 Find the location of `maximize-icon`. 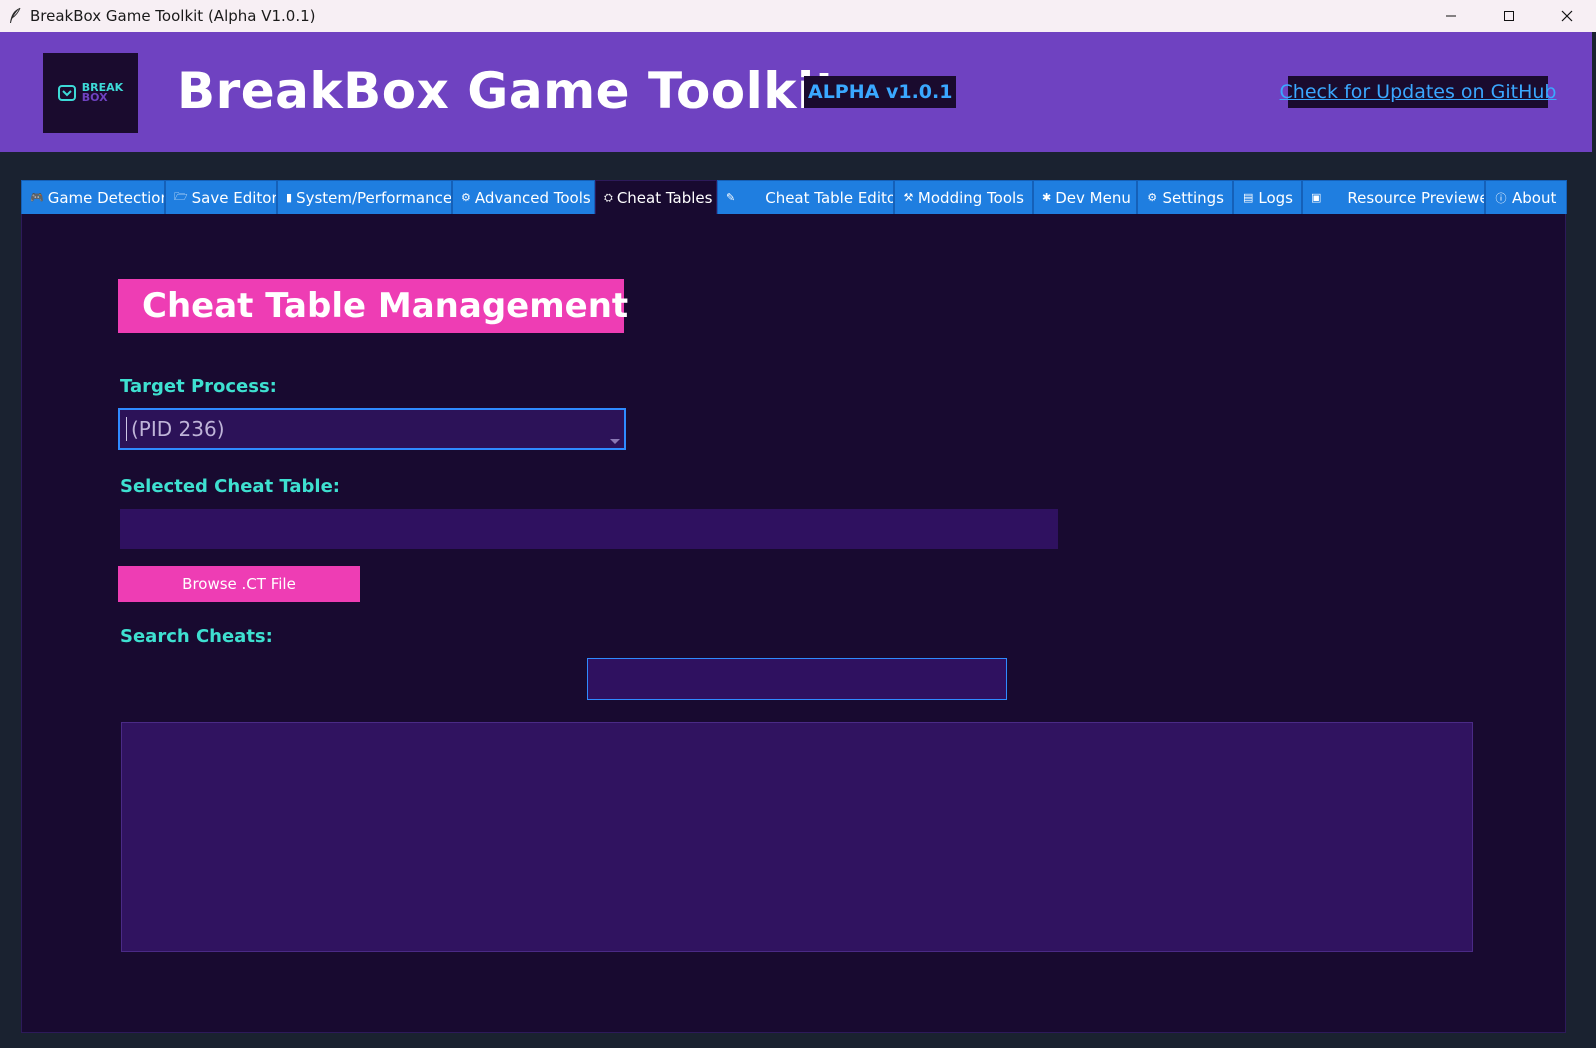

maximize-icon is located at coordinates (1509, 16).